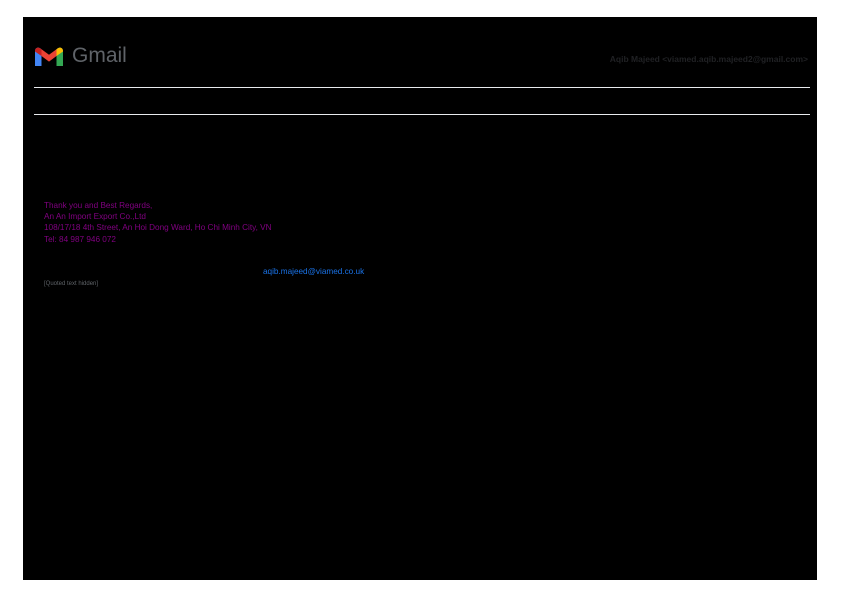  Describe the element at coordinates (95, 217) in the screenshot. I see `signature-line: An An Import Export Co.,Ltd` at that location.